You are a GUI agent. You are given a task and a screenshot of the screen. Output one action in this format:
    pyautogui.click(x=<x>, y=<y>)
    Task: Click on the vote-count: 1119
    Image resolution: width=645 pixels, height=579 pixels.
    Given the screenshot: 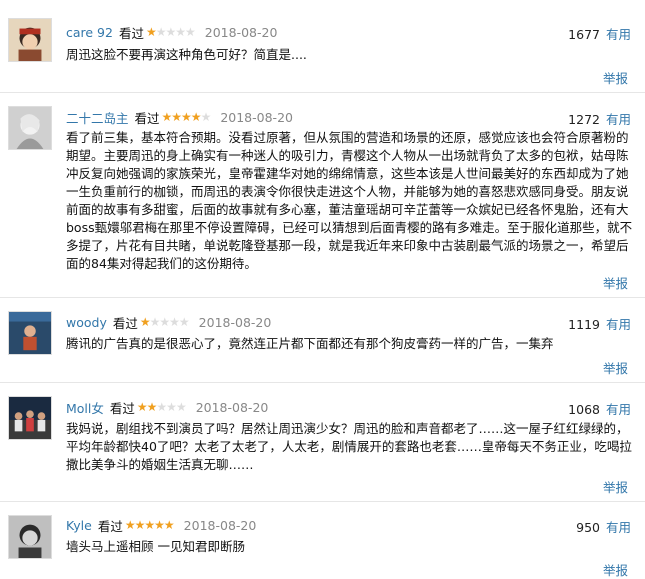 What is the action you would take?
    pyautogui.click(x=584, y=324)
    